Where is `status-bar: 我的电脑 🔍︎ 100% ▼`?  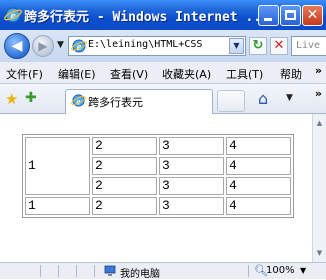 status-bar: 我的电脑 🔍︎ 100% ▼ is located at coordinates (163, 271).